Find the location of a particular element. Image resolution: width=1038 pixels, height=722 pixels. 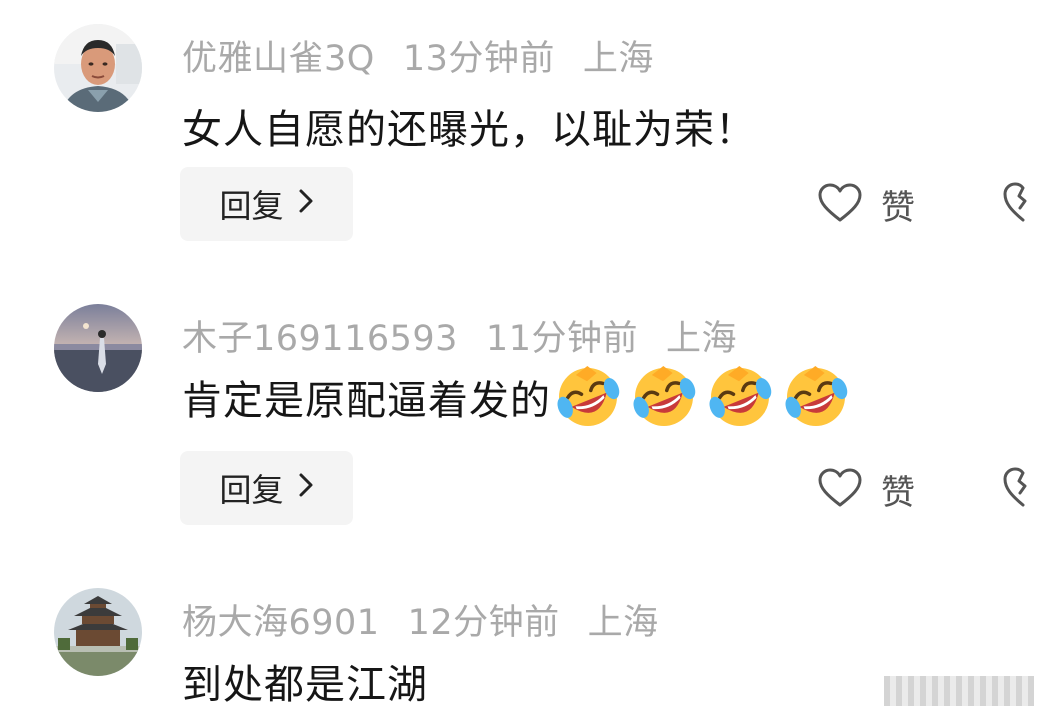

comment-text: 女人自愿的还曝光，以耻为荣！ is located at coordinates (469, 126).